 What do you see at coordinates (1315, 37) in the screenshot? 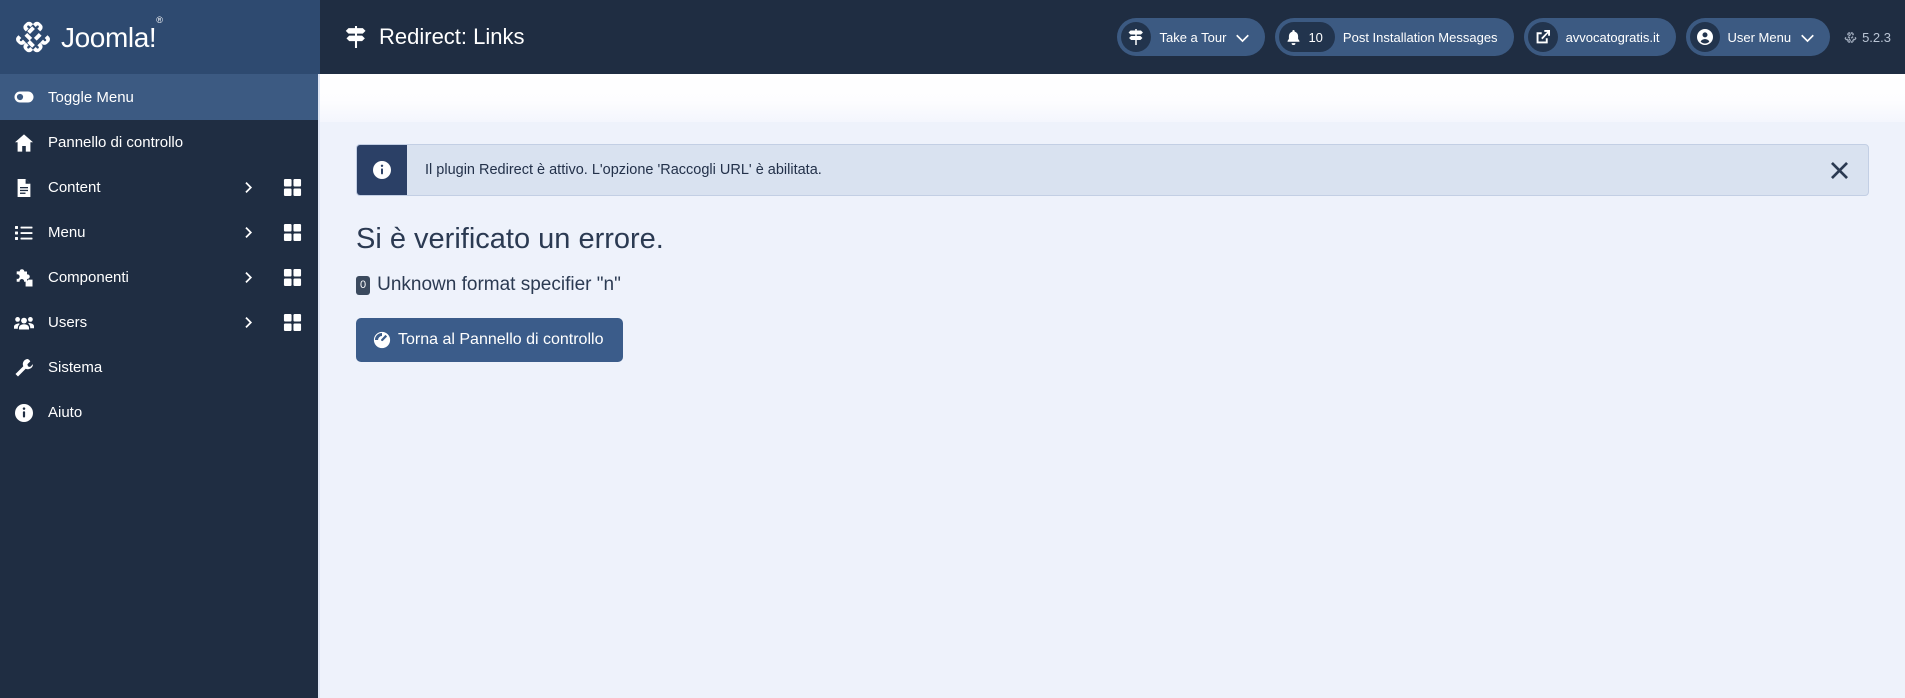
I see `notification-count: 10` at bounding box center [1315, 37].